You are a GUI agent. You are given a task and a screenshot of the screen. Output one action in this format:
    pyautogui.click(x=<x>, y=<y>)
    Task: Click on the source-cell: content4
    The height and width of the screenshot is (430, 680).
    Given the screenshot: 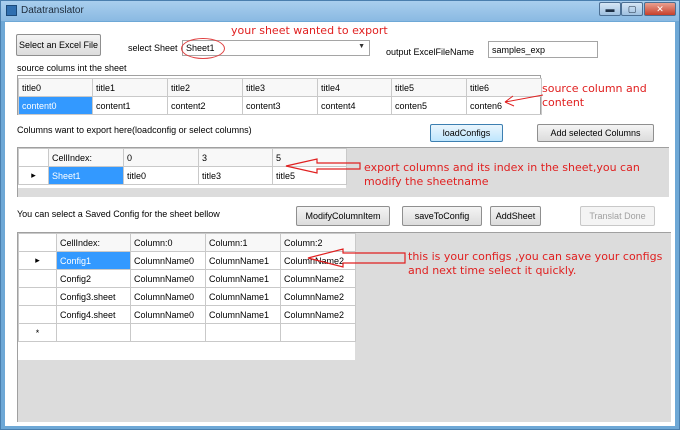 What is the action you would take?
    pyautogui.click(x=354, y=105)
    